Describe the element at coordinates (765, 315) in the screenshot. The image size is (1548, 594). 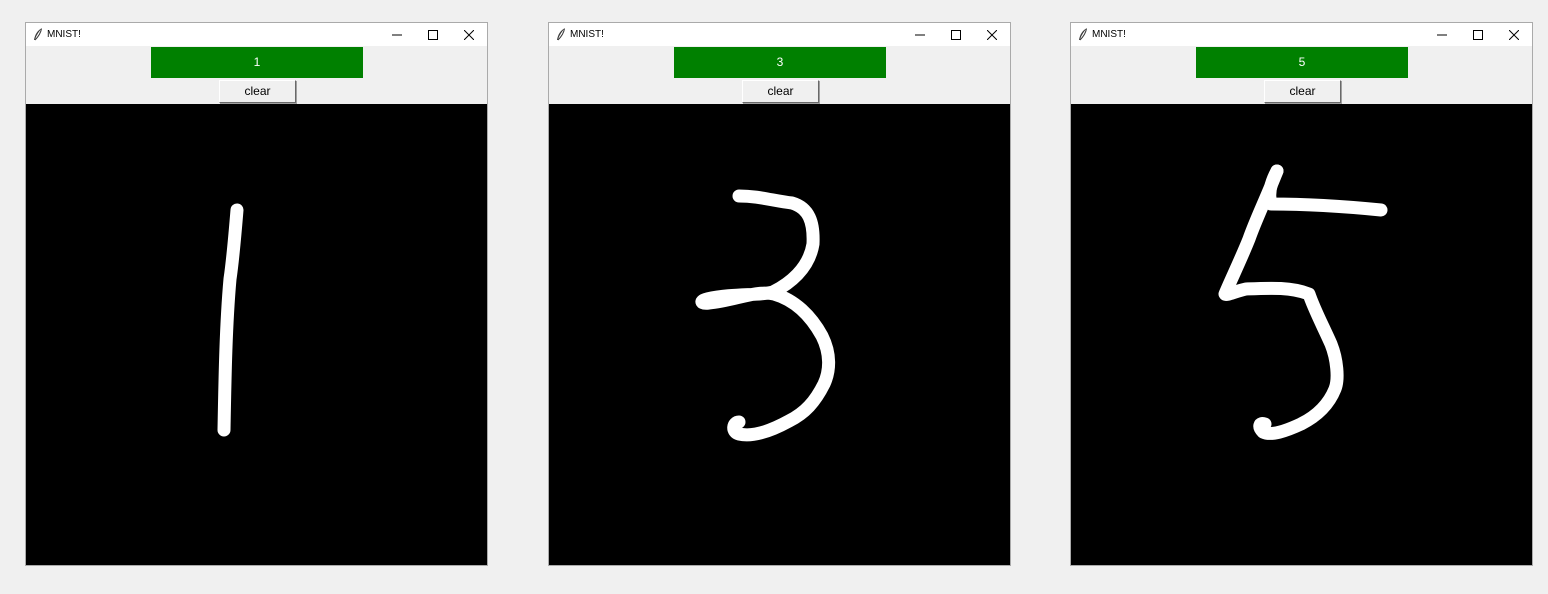
I see `digit-3-stroke` at that location.